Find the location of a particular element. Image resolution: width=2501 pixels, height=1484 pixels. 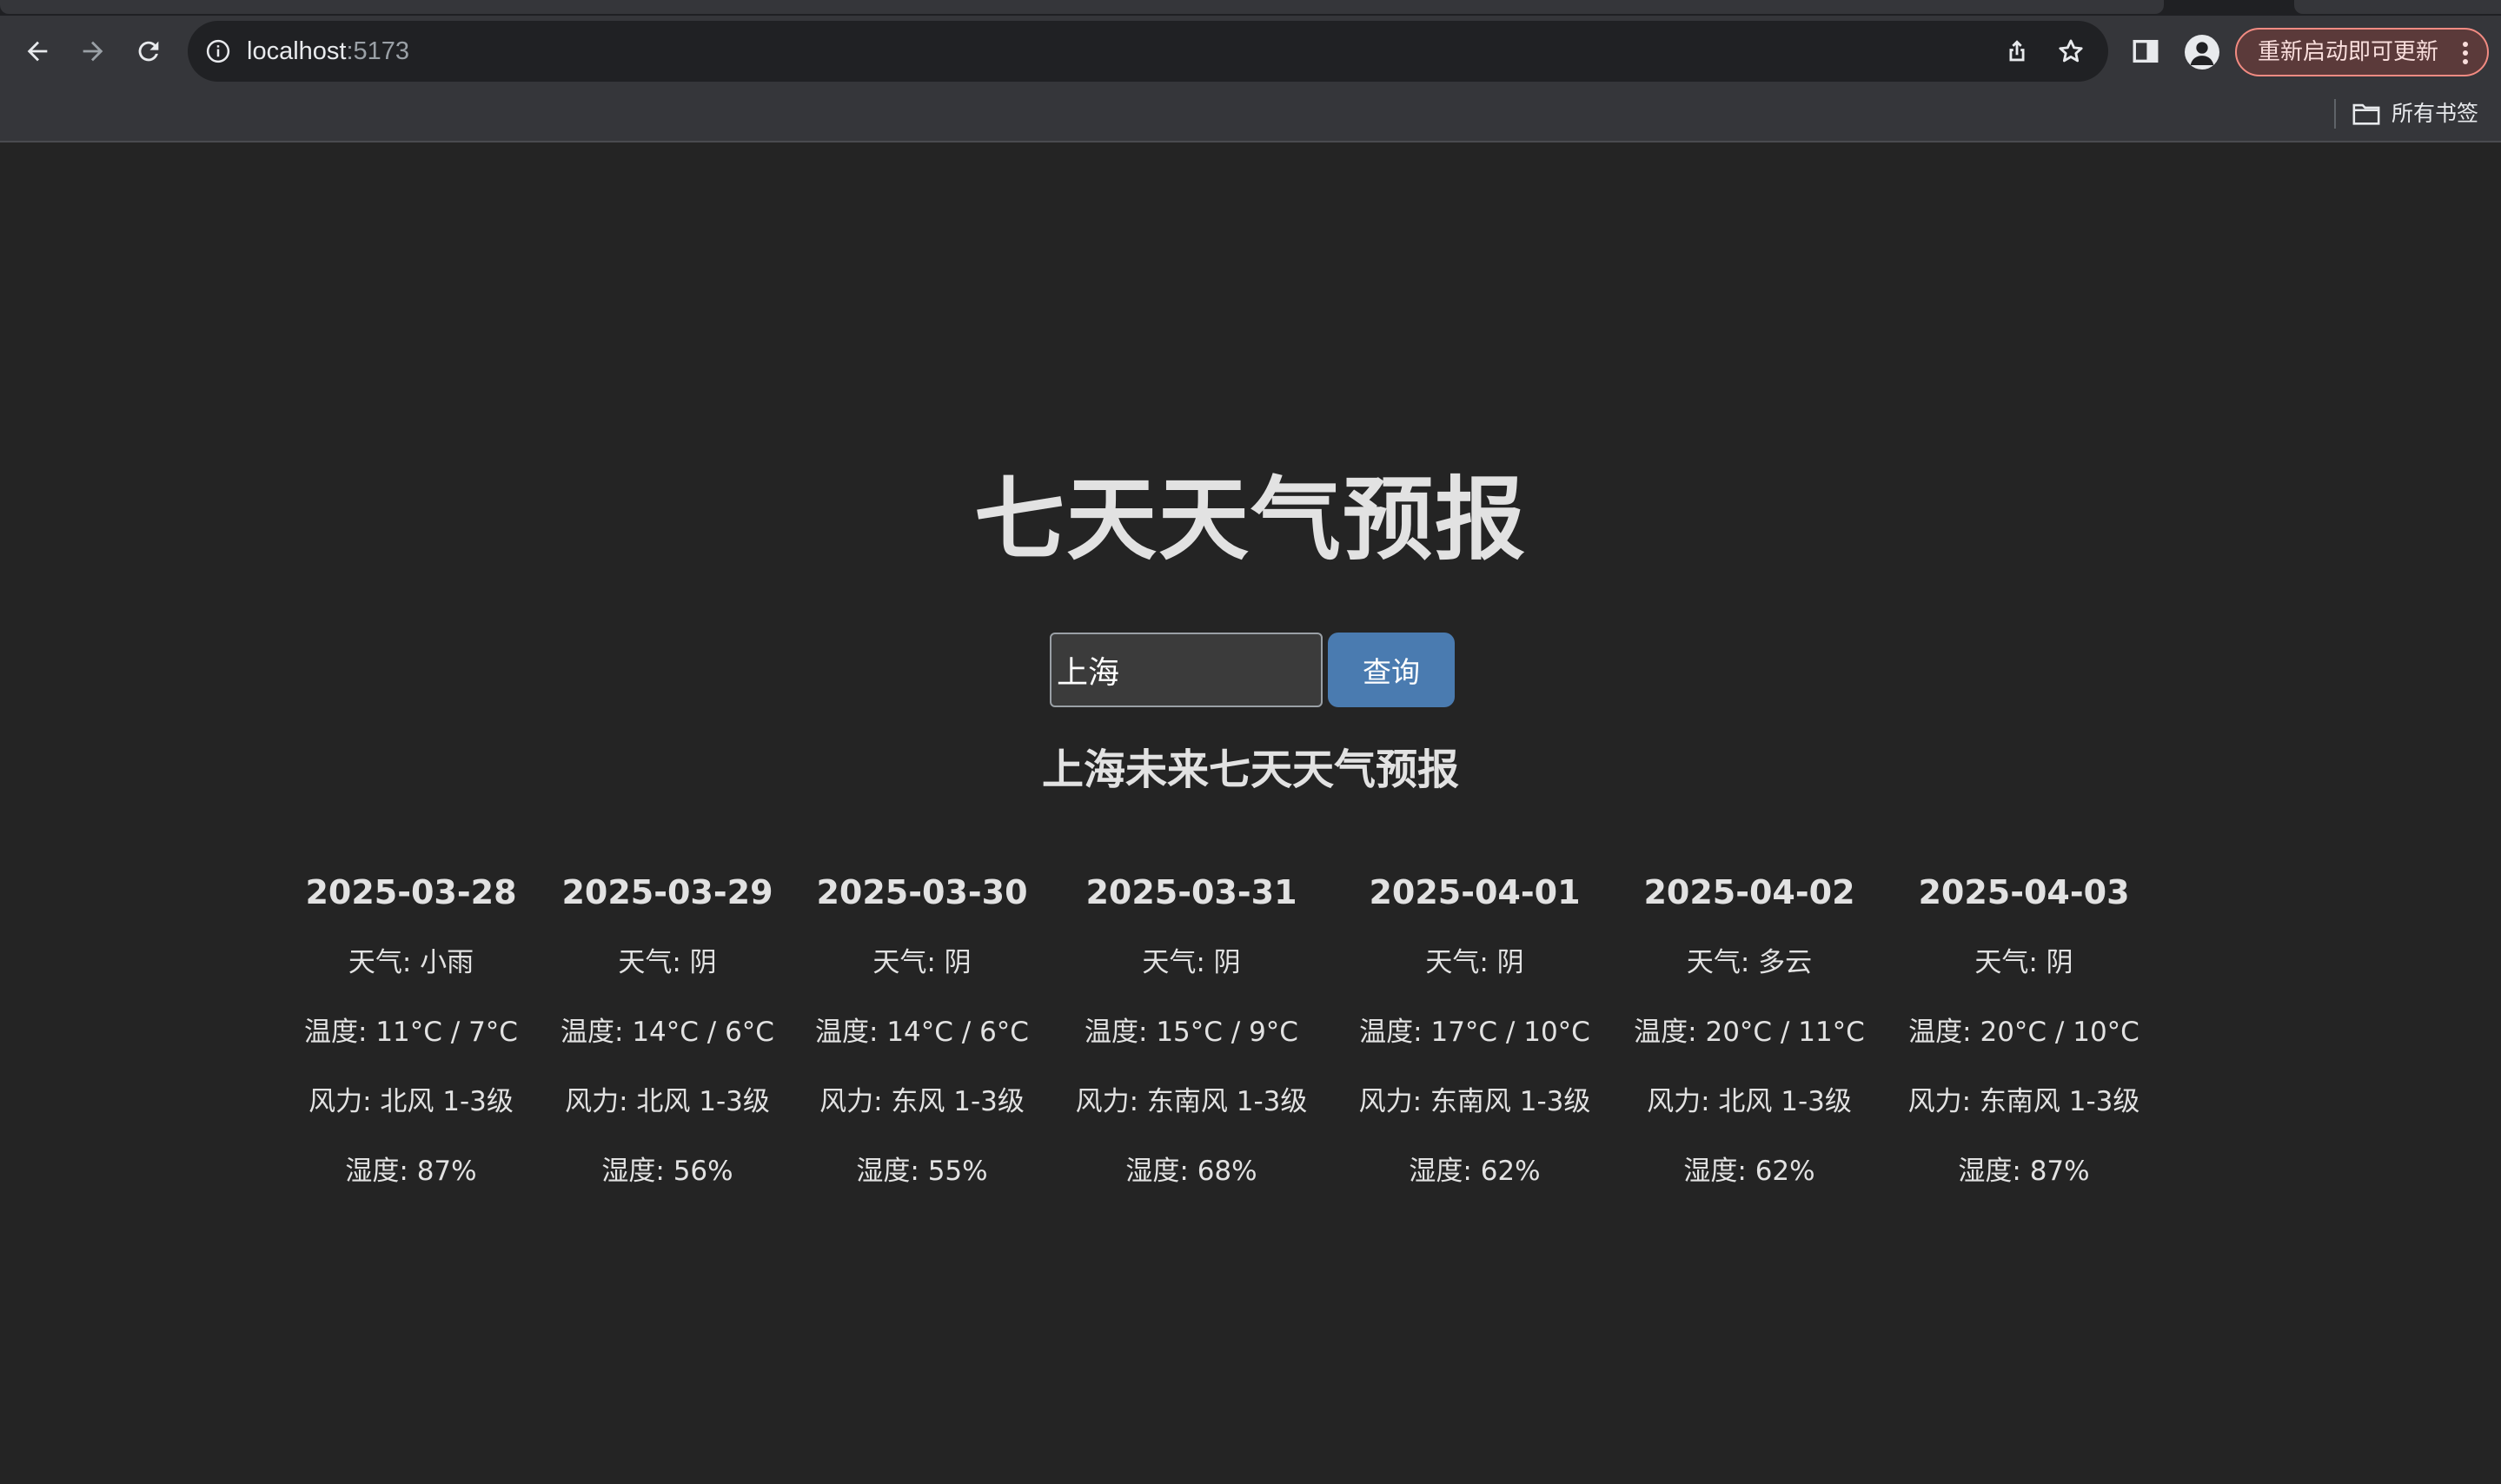

tab-strip-bar-right is located at coordinates (2397, 7).